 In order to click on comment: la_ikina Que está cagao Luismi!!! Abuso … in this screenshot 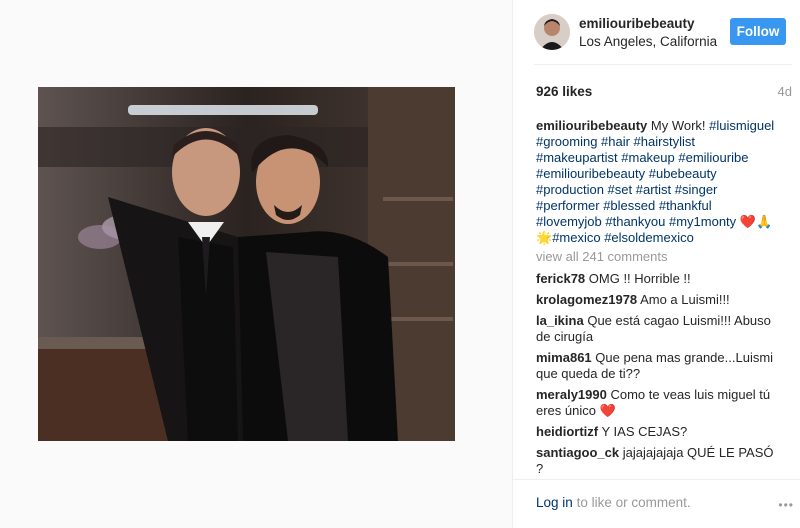, I will do `click(656, 329)`.